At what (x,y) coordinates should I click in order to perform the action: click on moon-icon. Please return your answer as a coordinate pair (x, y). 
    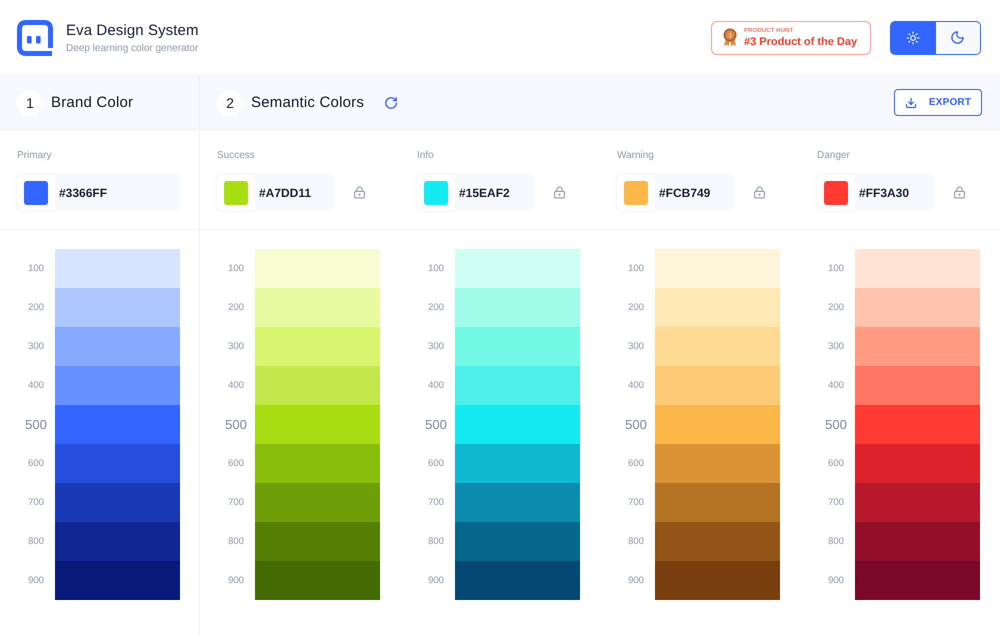
    Looking at the image, I should click on (958, 37).